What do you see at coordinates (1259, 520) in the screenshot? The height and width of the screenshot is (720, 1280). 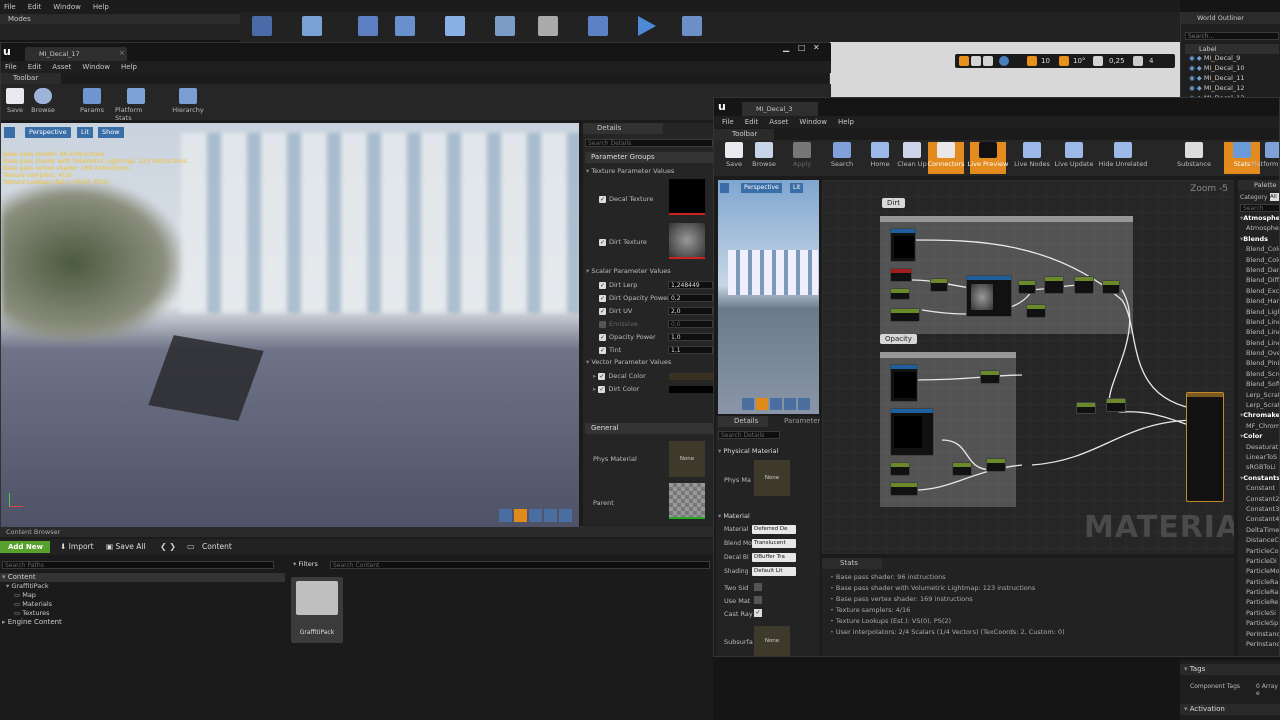 I see `palette-item: Constant4` at bounding box center [1259, 520].